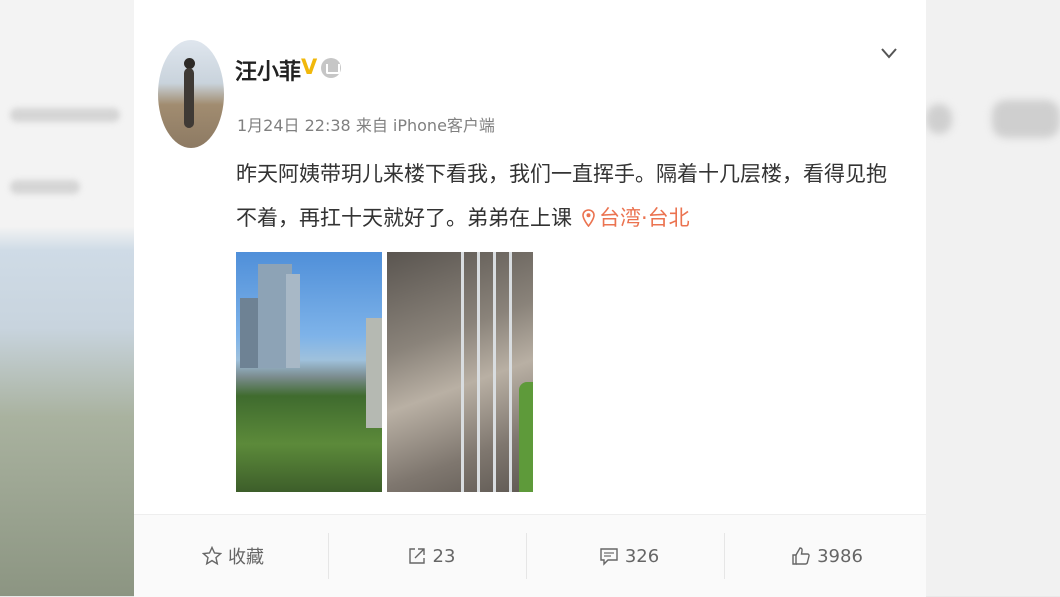 The height and width of the screenshot is (597, 1060). Describe the element at coordinates (889, 53) in the screenshot. I see `chevron-down-icon` at that location.